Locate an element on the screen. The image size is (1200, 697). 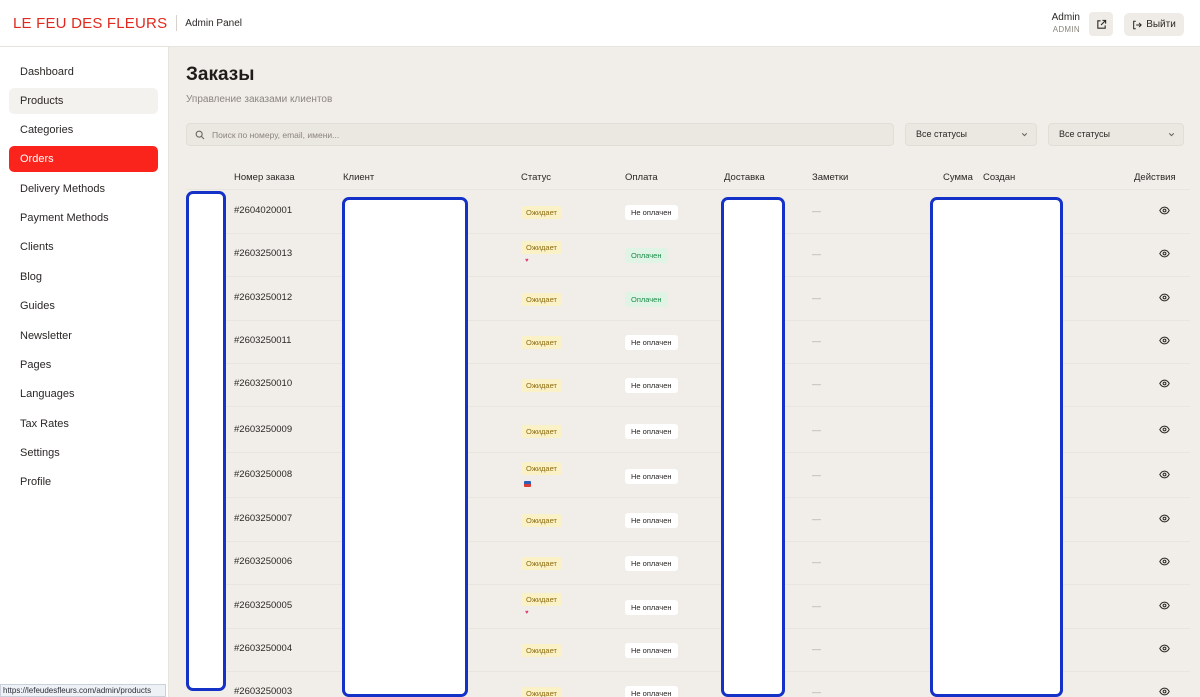
sidebar-item-languages: Languages is located at coordinates (83, 394).